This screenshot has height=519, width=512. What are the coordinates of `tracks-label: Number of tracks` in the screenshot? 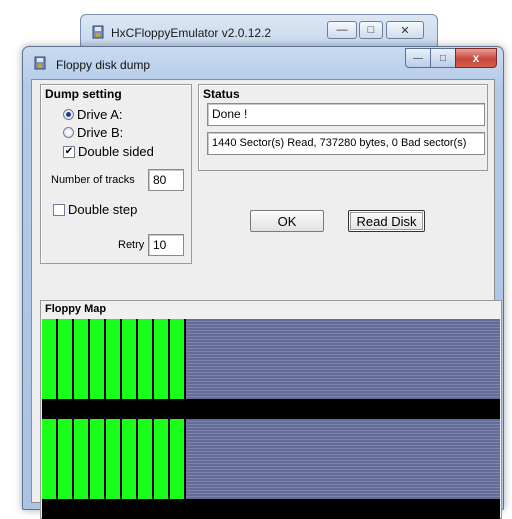 It's located at (93, 180).